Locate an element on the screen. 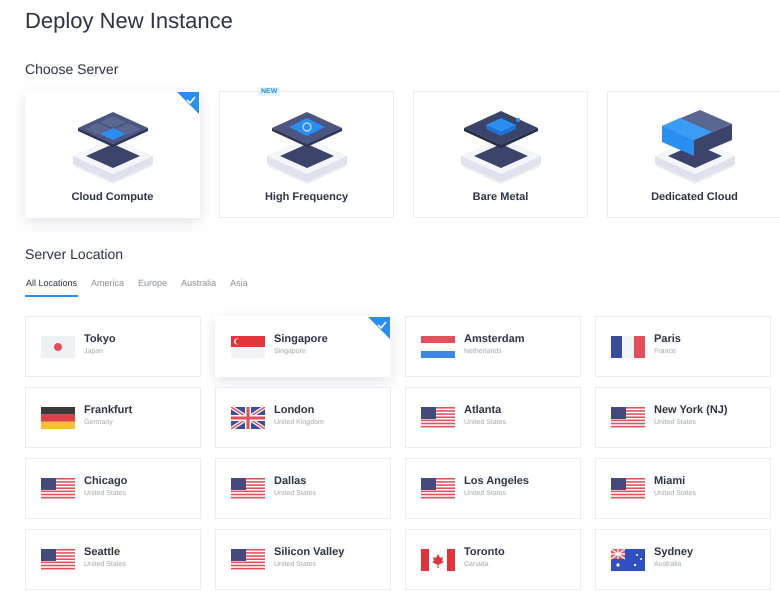 The image size is (780, 609). city-name: Silicon Valley is located at coordinates (309, 552).